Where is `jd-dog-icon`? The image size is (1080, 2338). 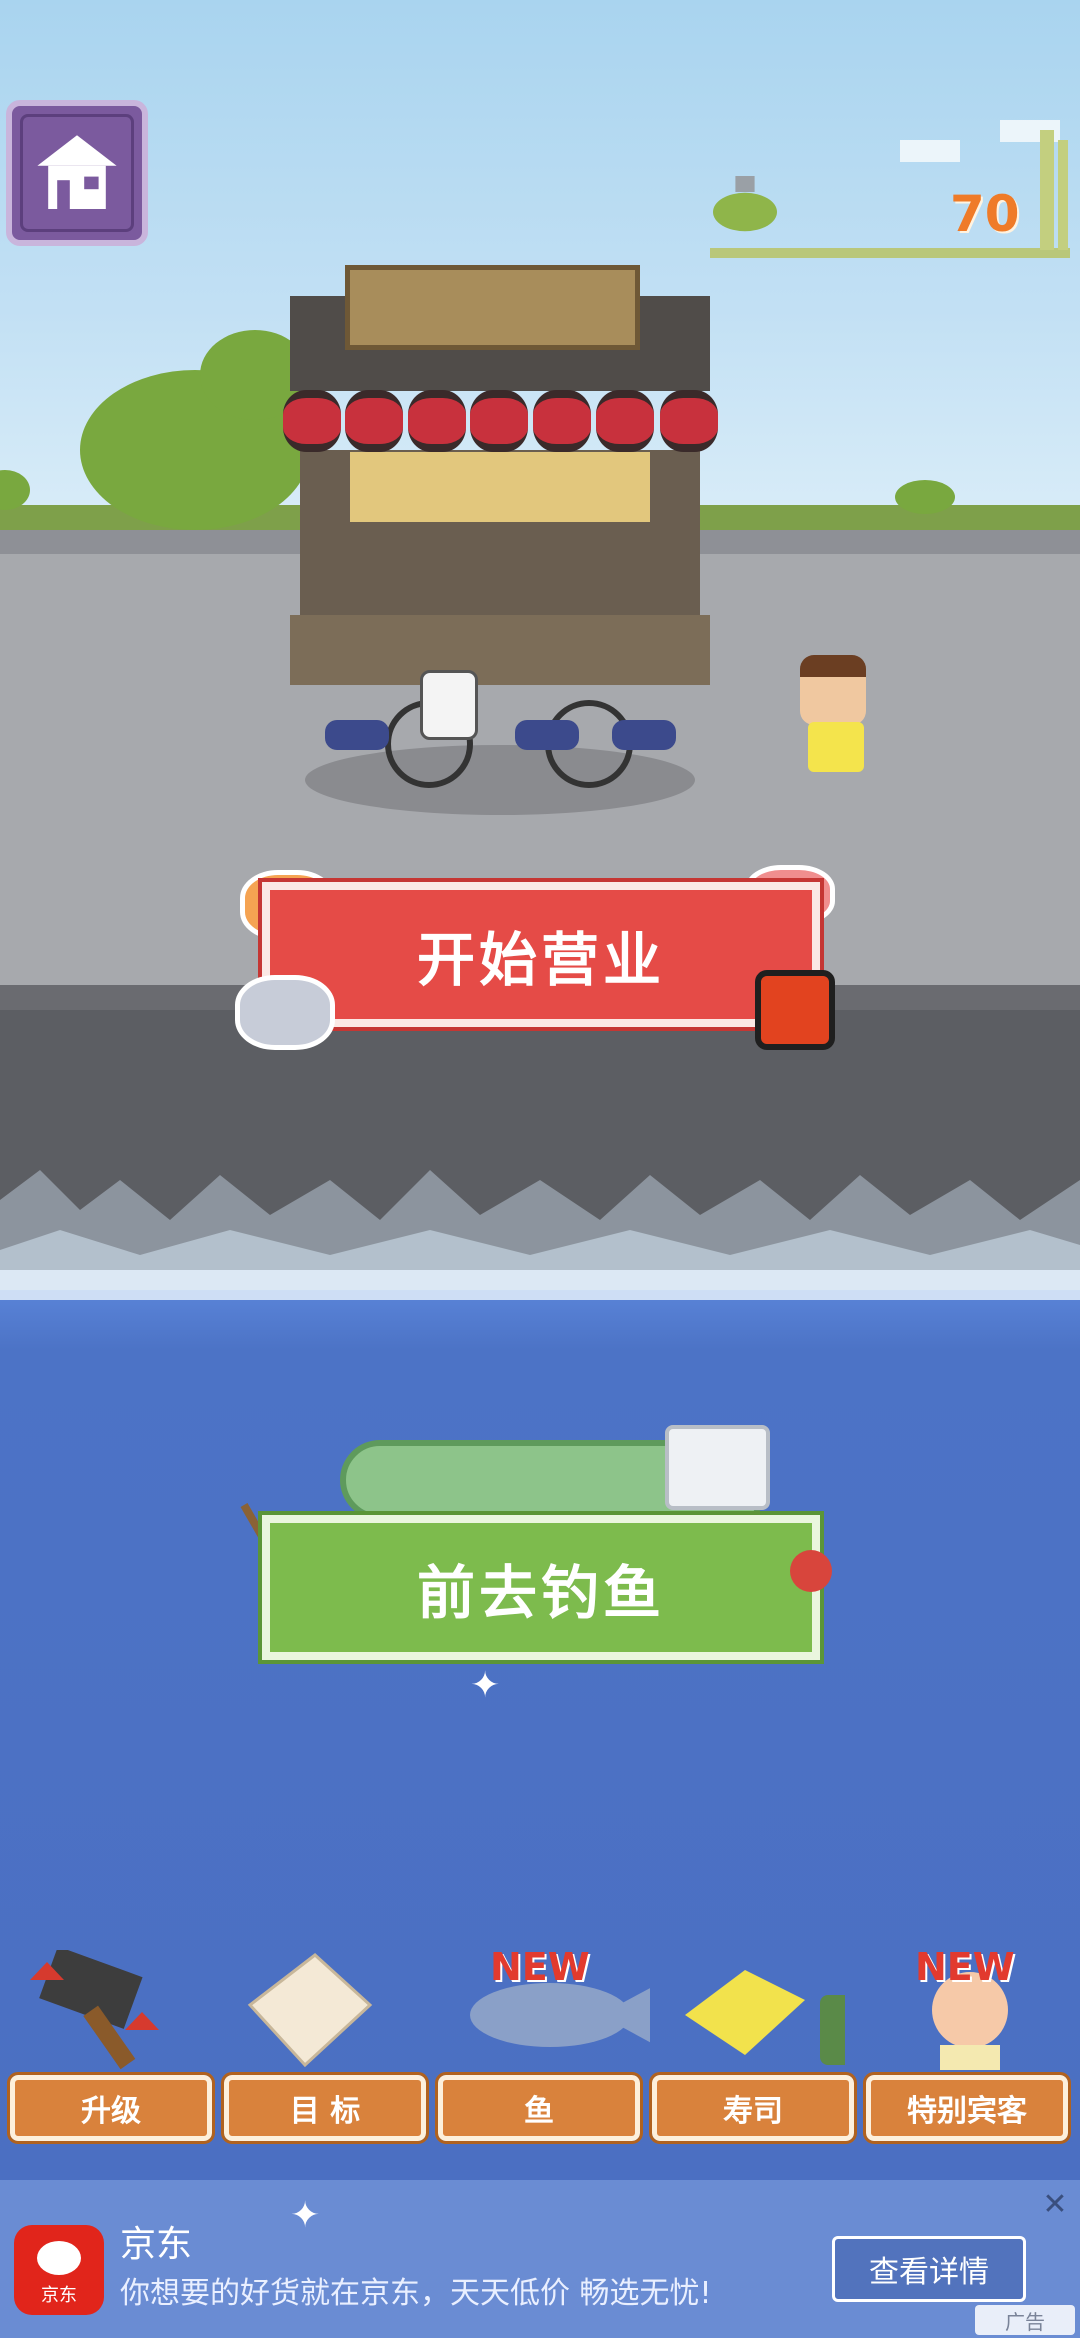 jd-dog-icon is located at coordinates (59, 2258).